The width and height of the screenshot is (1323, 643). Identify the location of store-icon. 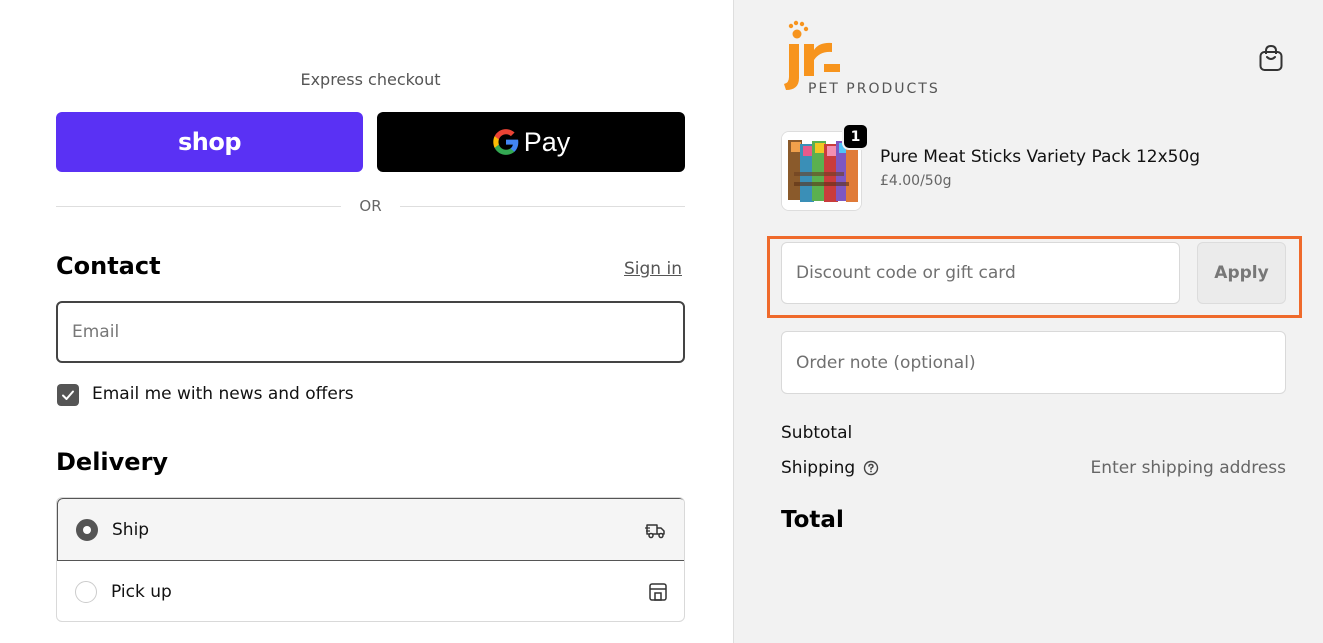
(658, 592).